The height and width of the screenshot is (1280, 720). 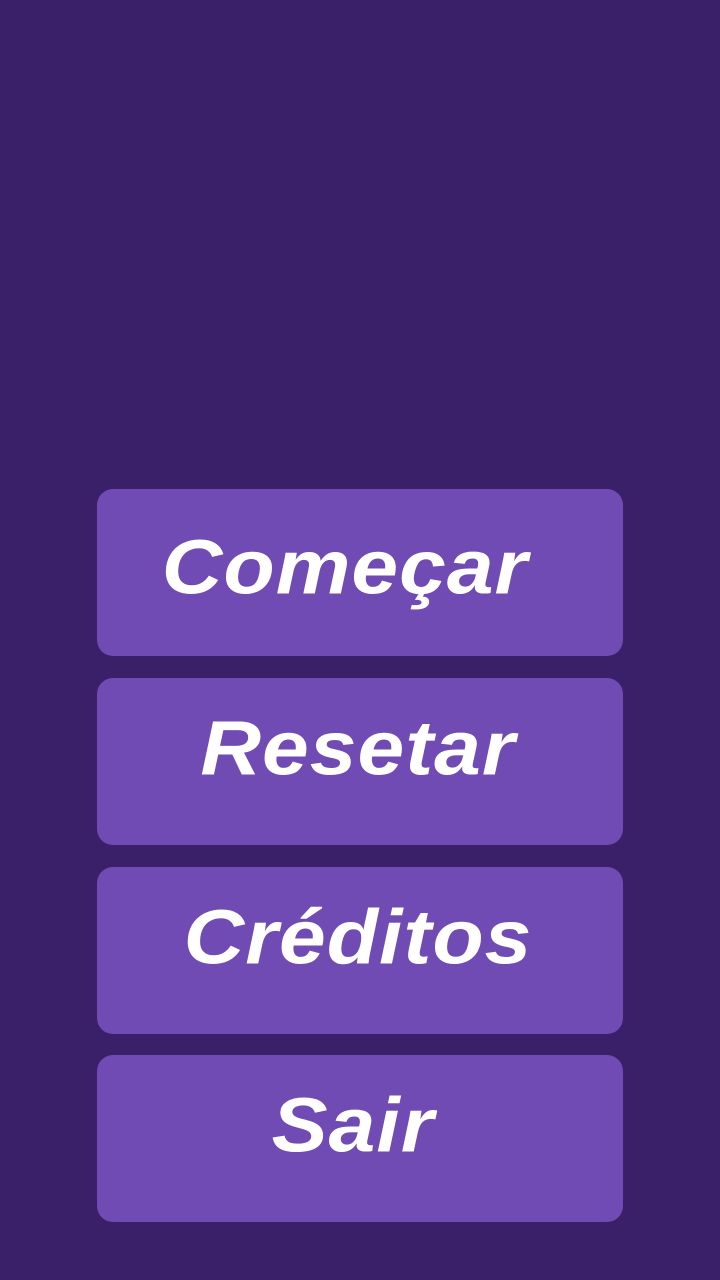 What do you see at coordinates (358, 748) in the screenshot?
I see `reset-button-label: Resetar` at bounding box center [358, 748].